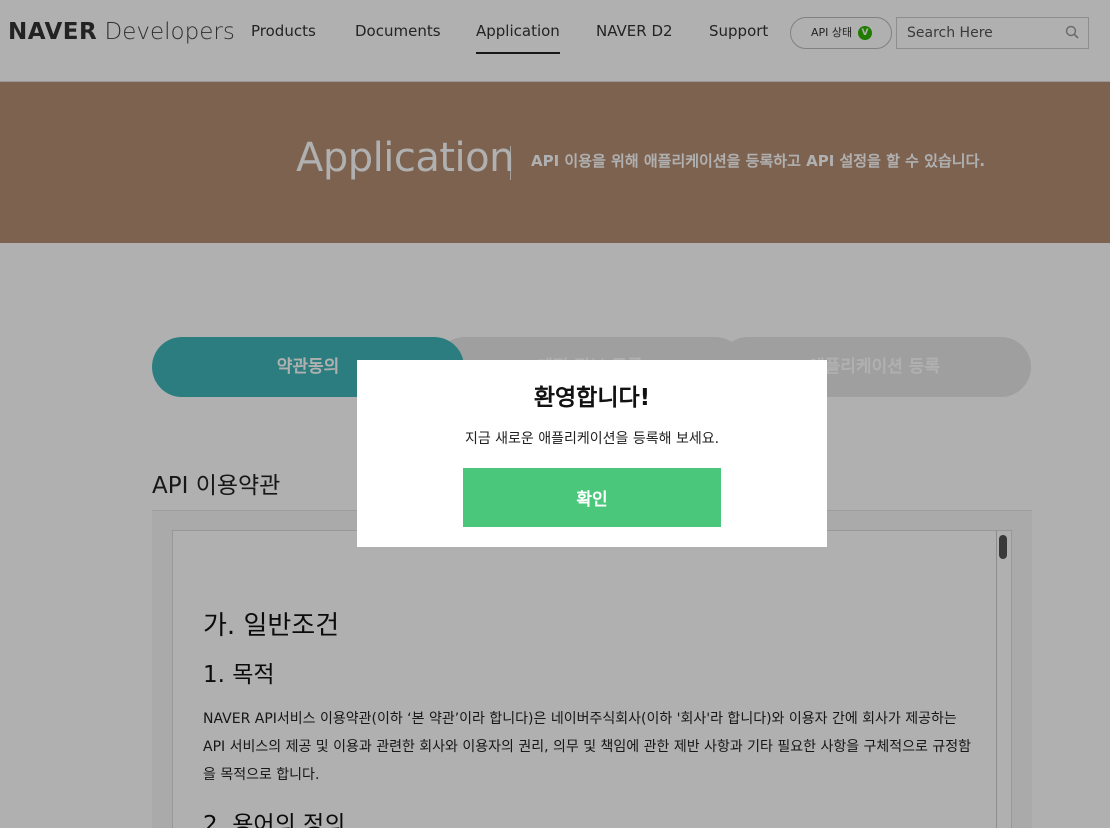  Describe the element at coordinates (592, 453) in the screenshot. I see `welcome-dialog: 환영합니다! 지금 새로운 애플리케이션을 등록해 보세요. 확인` at that location.